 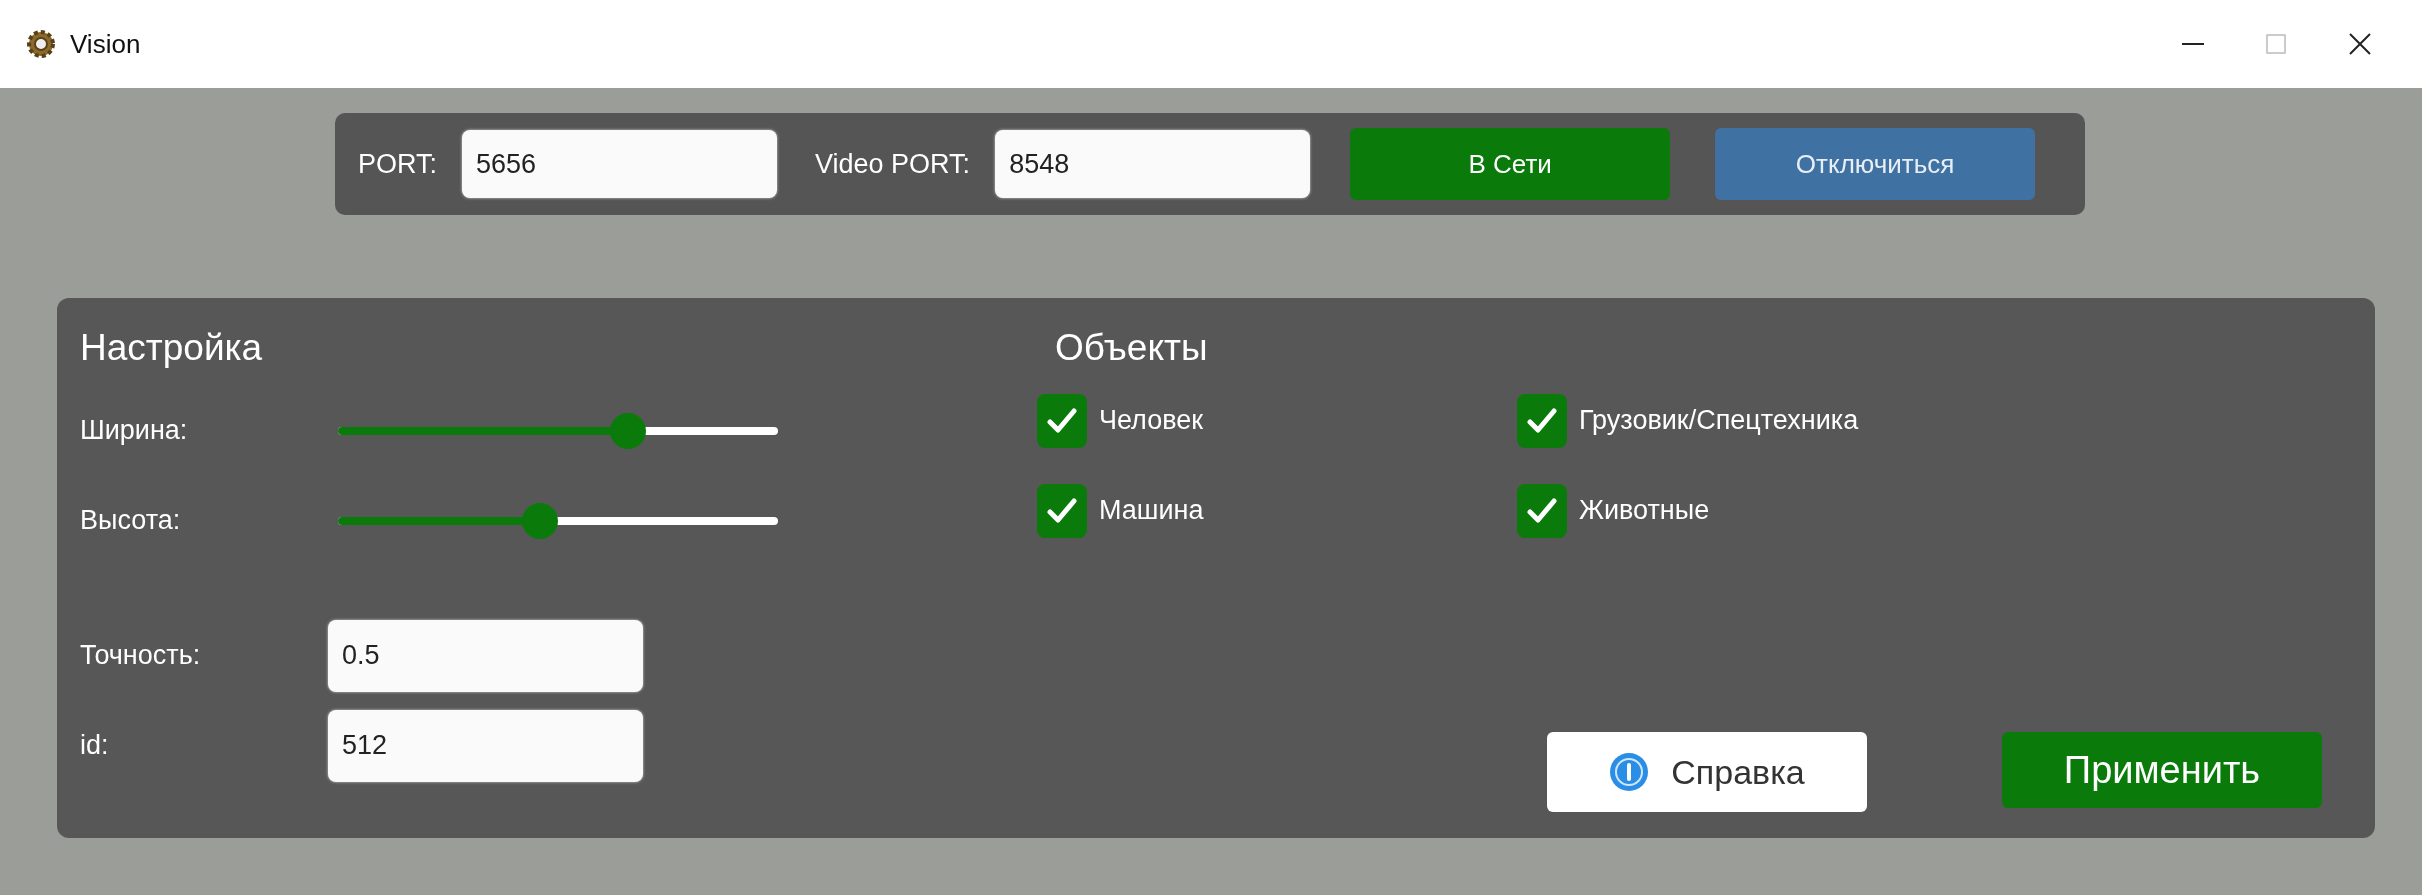 I want to click on slider-label: Высота:, so click(x=131, y=521).